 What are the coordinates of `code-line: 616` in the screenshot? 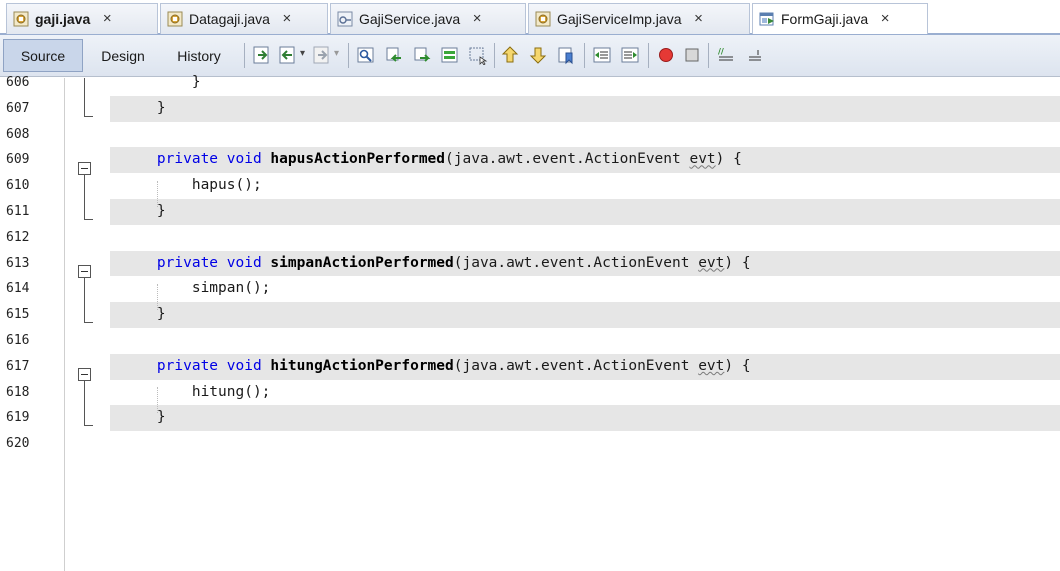 It's located at (530, 341).